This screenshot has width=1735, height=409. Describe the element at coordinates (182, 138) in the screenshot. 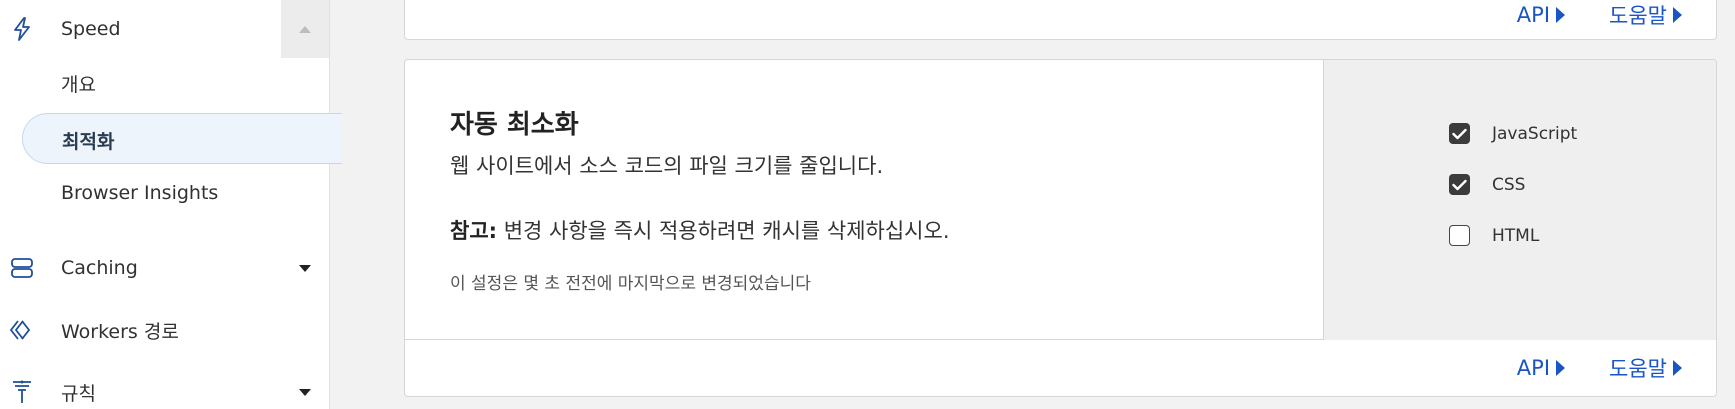

I see `sidebar-subitem-optimization: 최적화` at that location.